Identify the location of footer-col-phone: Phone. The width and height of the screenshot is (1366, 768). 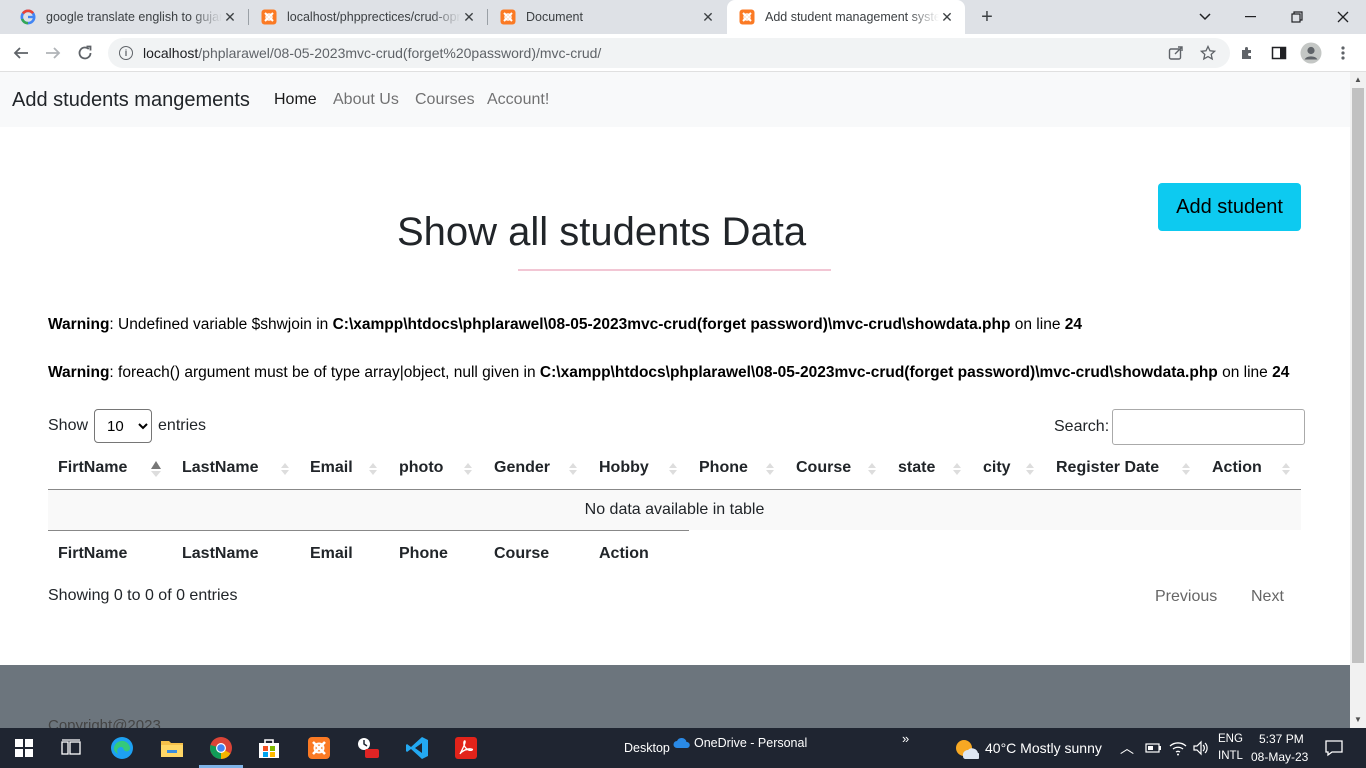
(423, 553).